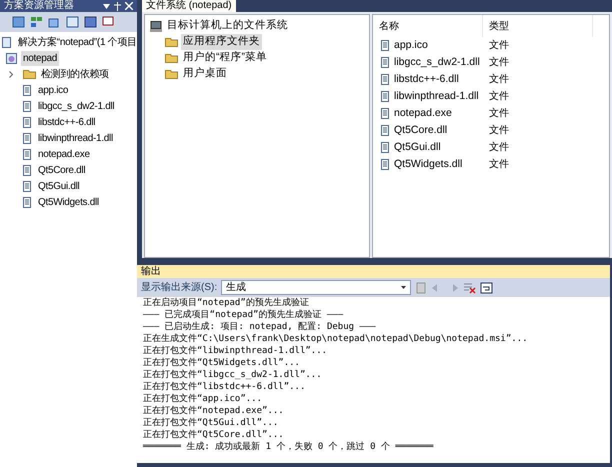 The height and width of the screenshot is (467, 612). What do you see at coordinates (129, 6) in the screenshot?
I see `close-icon` at bounding box center [129, 6].